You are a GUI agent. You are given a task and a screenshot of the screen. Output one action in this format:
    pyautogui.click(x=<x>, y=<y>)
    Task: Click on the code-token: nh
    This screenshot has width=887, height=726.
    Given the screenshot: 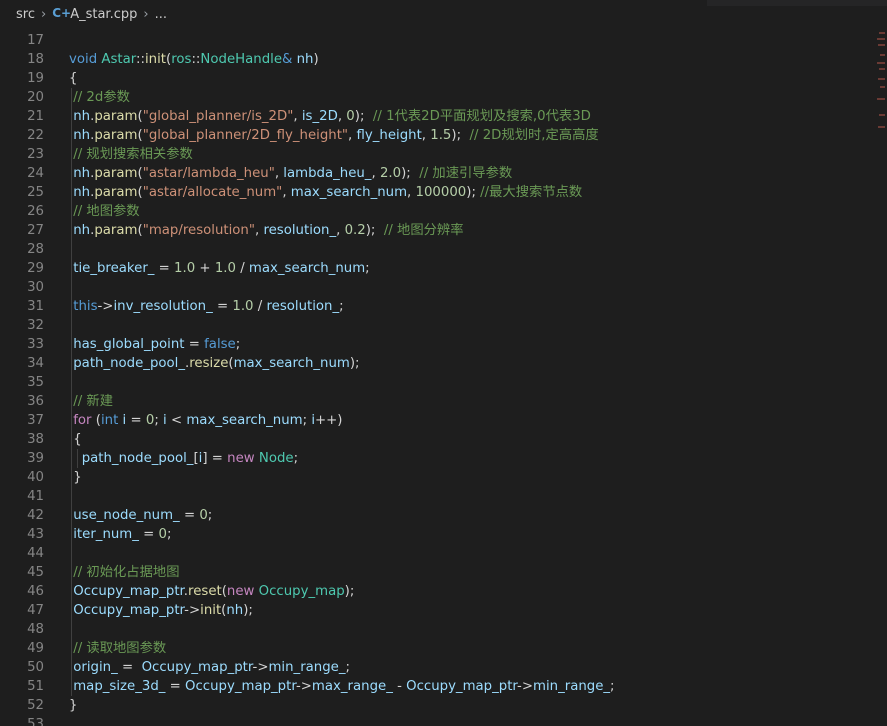 What is the action you would take?
    pyautogui.click(x=235, y=610)
    